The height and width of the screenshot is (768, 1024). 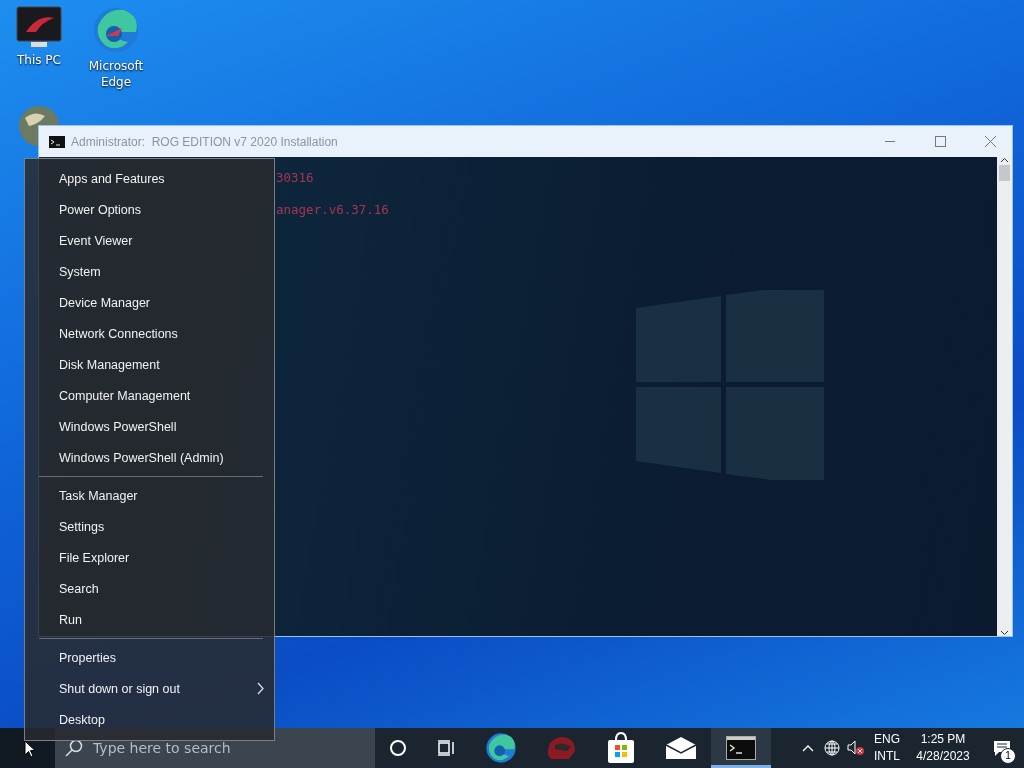 I want to click on menu-item: Power Options, so click(x=149, y=209).